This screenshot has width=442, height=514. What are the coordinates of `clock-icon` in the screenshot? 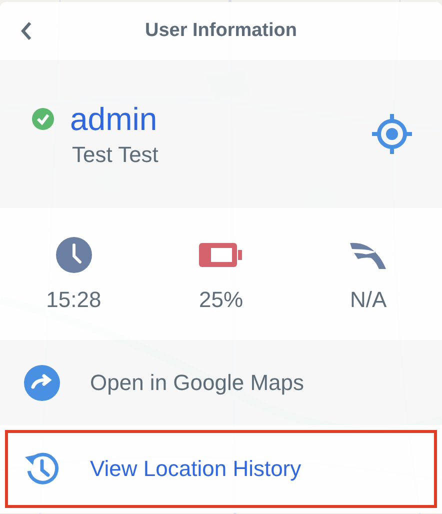 It's located at (73, 255).